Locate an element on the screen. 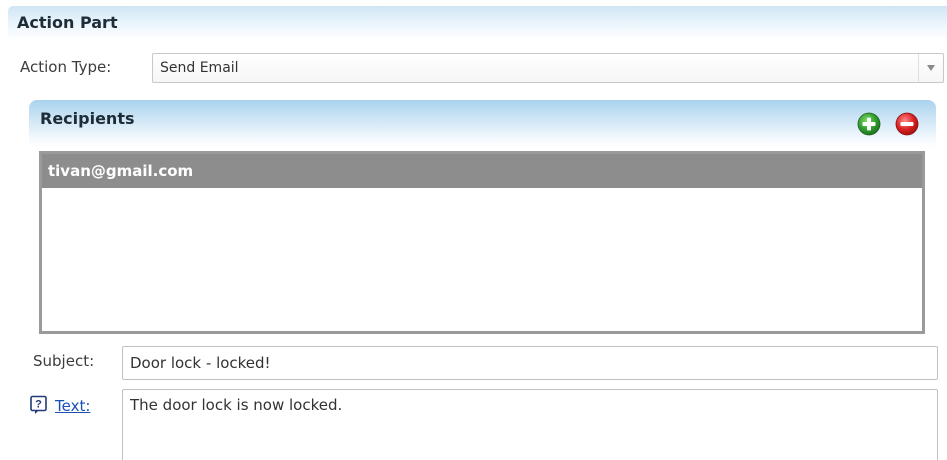  subject-input is located at coordinates (530, 363).